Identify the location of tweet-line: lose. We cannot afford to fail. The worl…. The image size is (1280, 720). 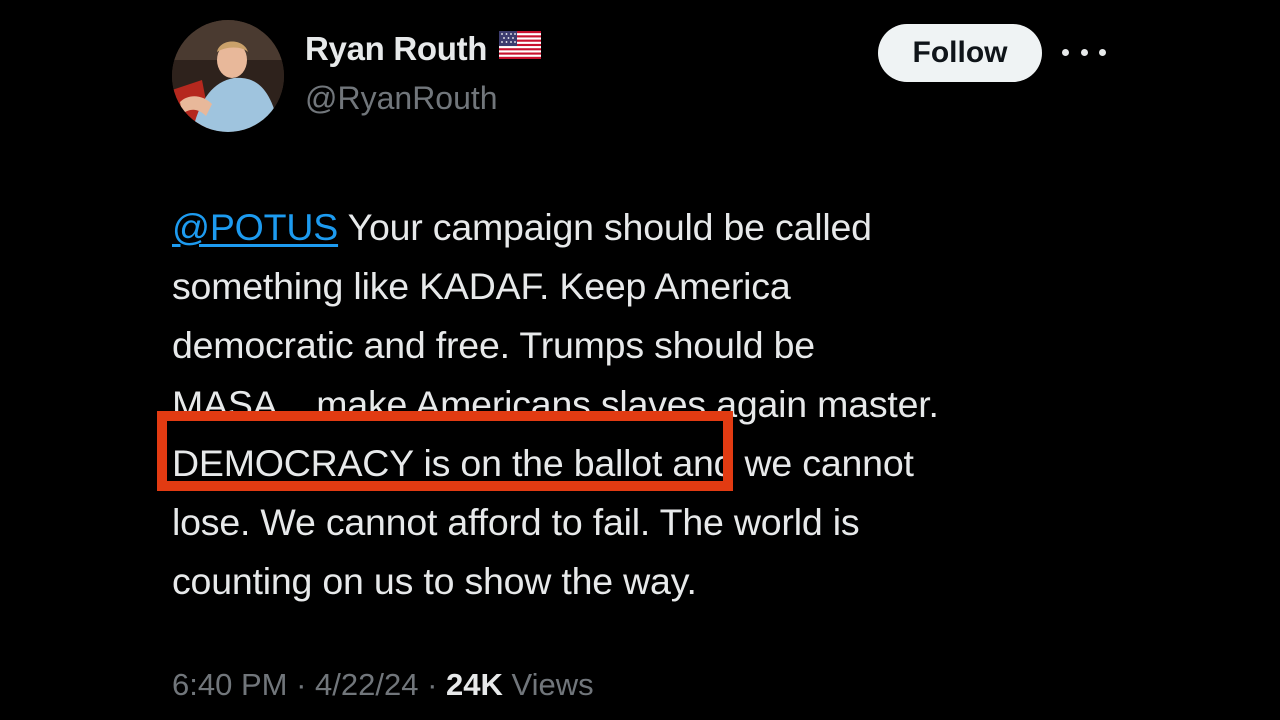
(516, 522).